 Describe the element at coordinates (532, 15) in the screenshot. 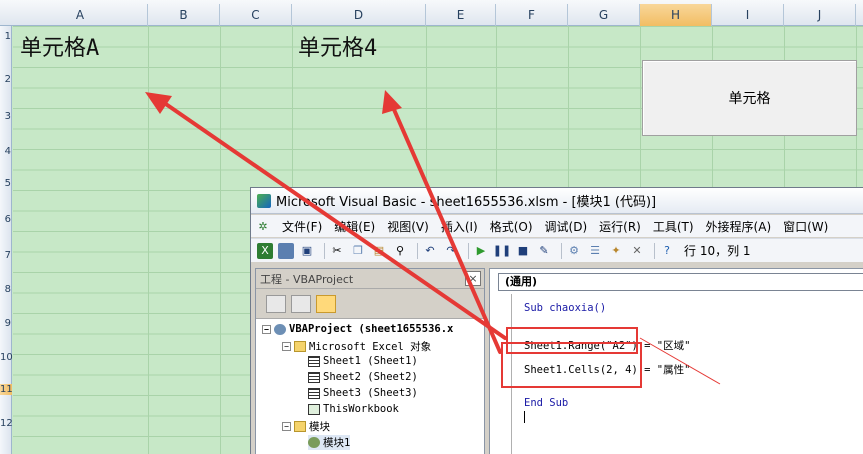

I see `column-header-f: F` at that location.